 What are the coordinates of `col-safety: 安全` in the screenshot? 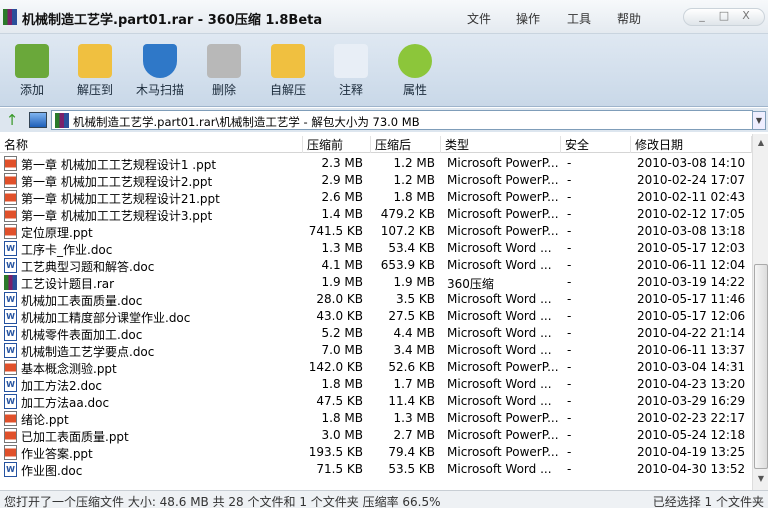 It's located at (596, 144).